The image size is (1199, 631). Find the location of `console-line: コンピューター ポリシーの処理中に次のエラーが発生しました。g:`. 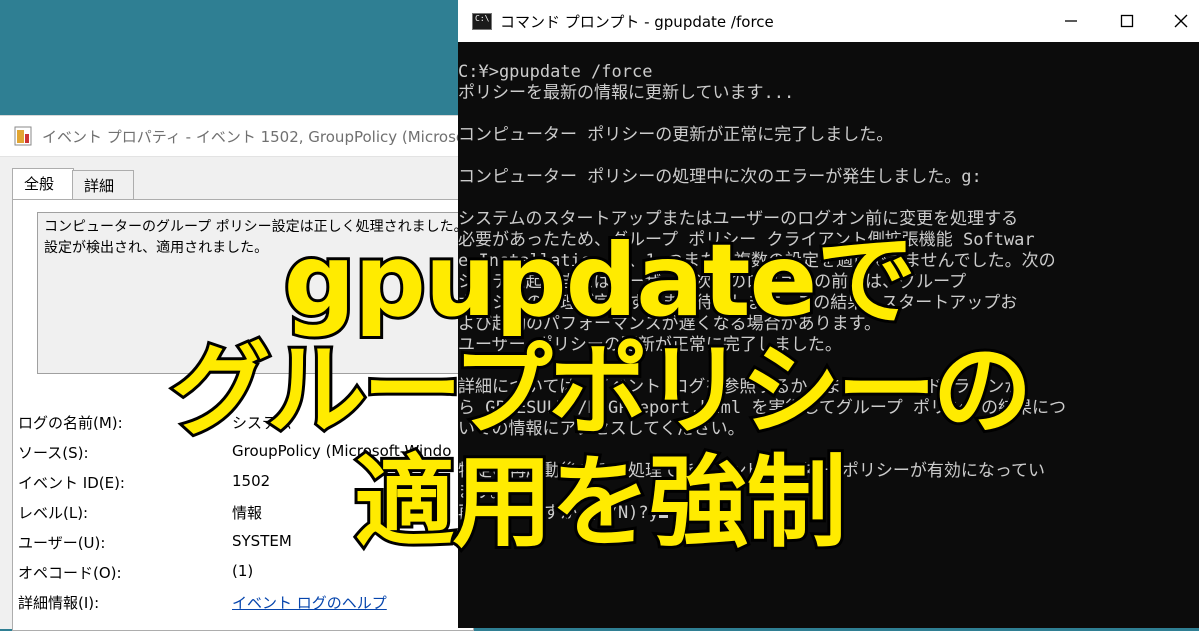

console-line: コンピューター ポリシーの処理中に次のエラーが発生しました。g: is located at coordinates (720, 177).